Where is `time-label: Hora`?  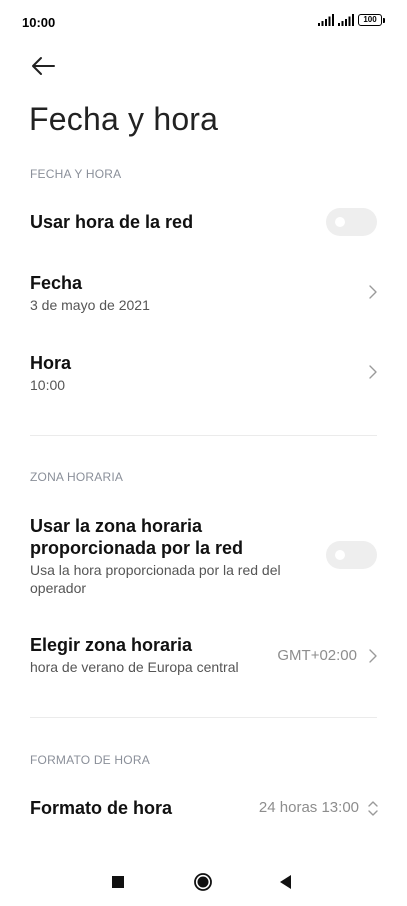
time-label: Hora is located at coordinates (51, 363).